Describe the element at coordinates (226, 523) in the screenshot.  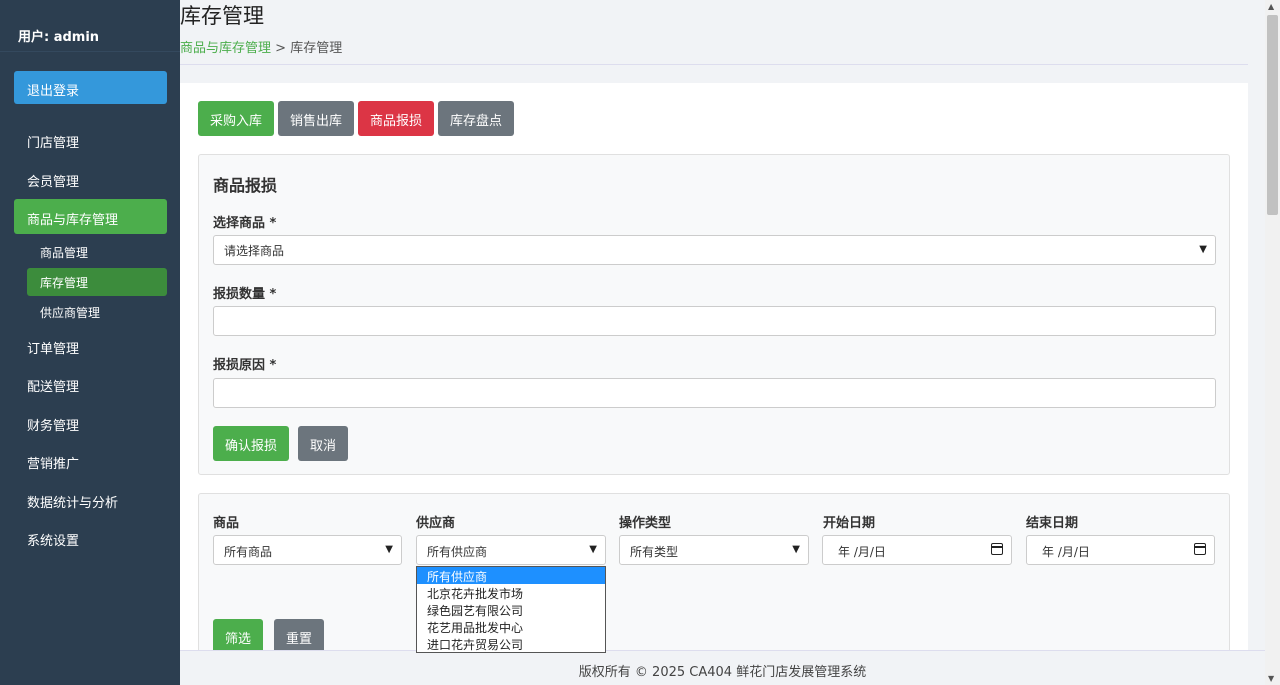
I see `filter-product-label: 商品` at that location.